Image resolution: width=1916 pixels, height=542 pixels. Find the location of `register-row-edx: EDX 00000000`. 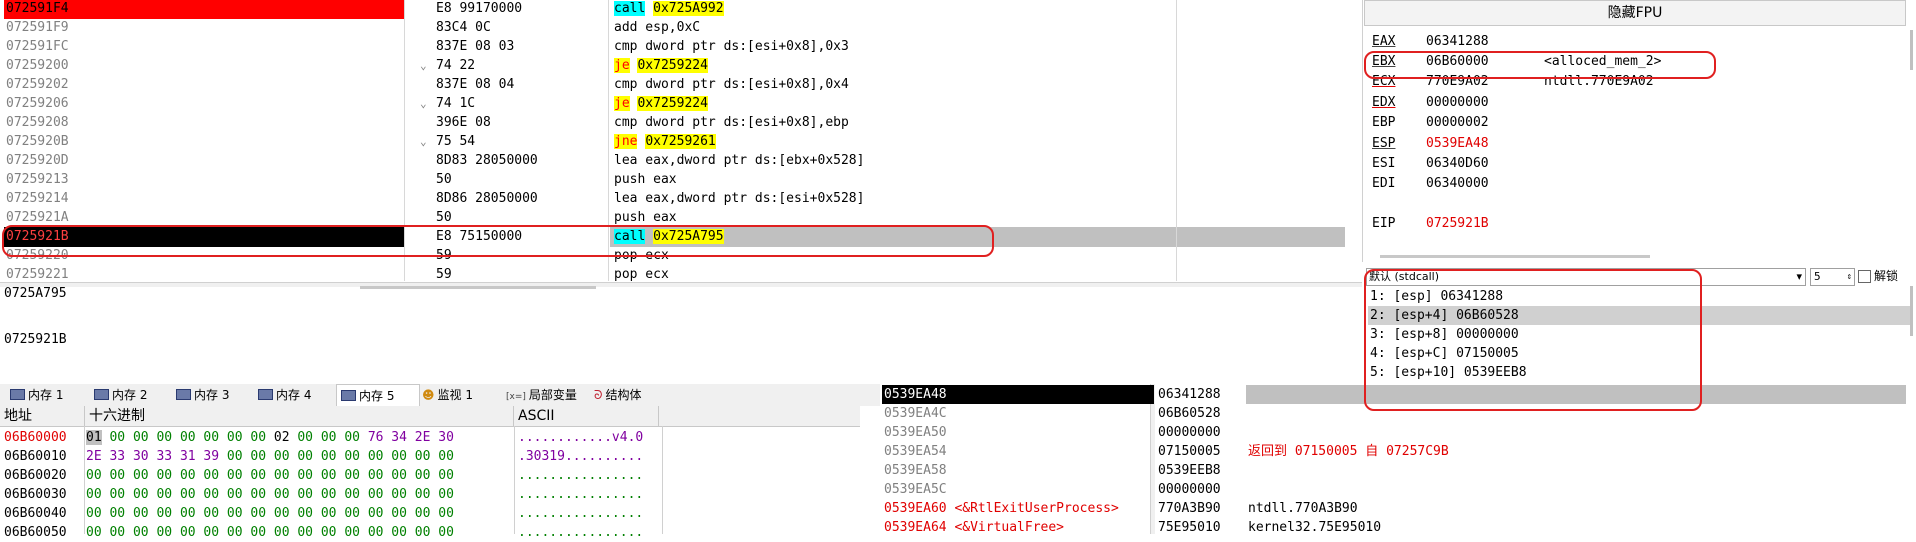

register-row-edx: EDX 00000000 is located at coordinates (1458, 103).